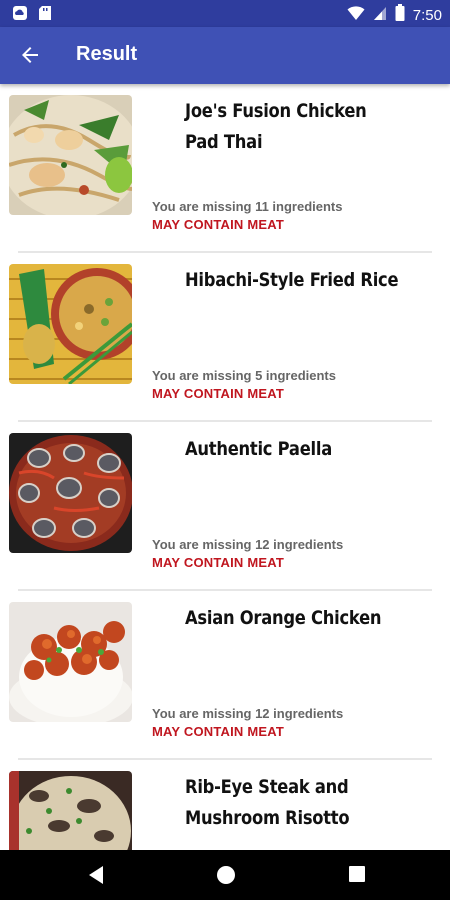 The width and height of the screenshot is (450, 900). Describe the element at coordinates (107, 54) in the screenshot. I see `page-title: Result` at that location.